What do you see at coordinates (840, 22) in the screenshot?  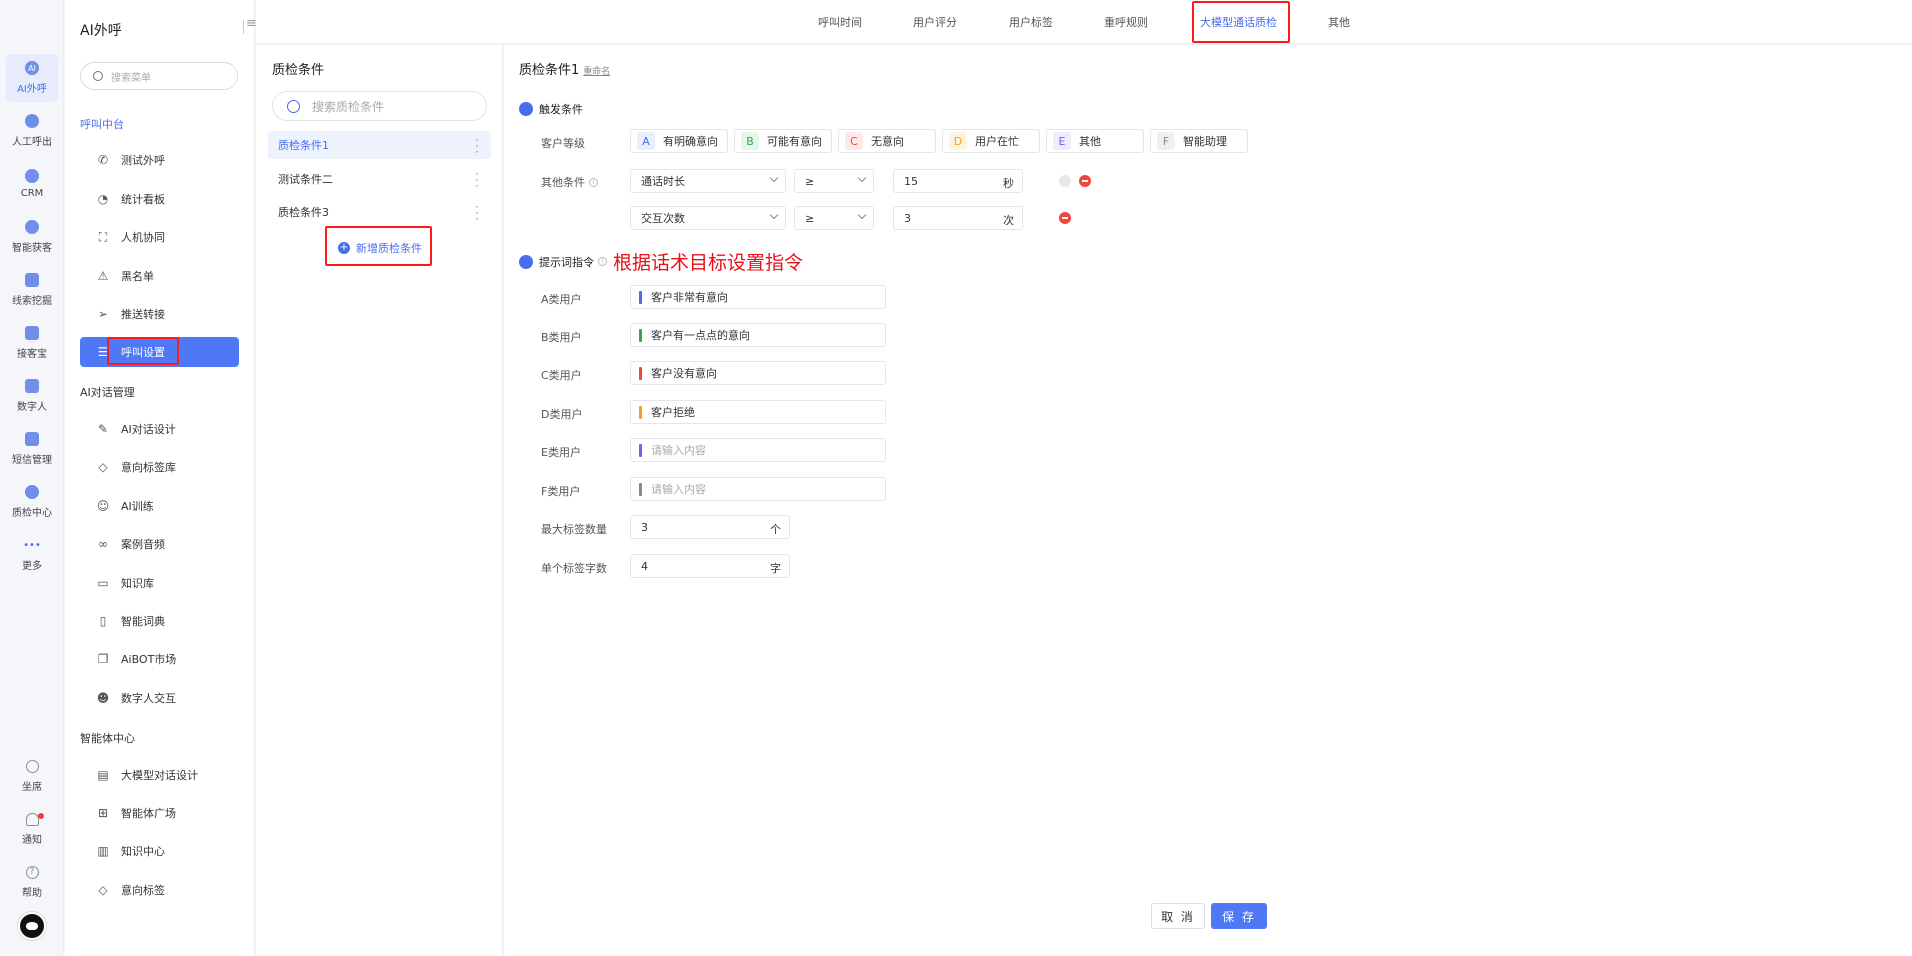 I see `tab-call-time: 呼叫时间` at bounding box center [840, 22].